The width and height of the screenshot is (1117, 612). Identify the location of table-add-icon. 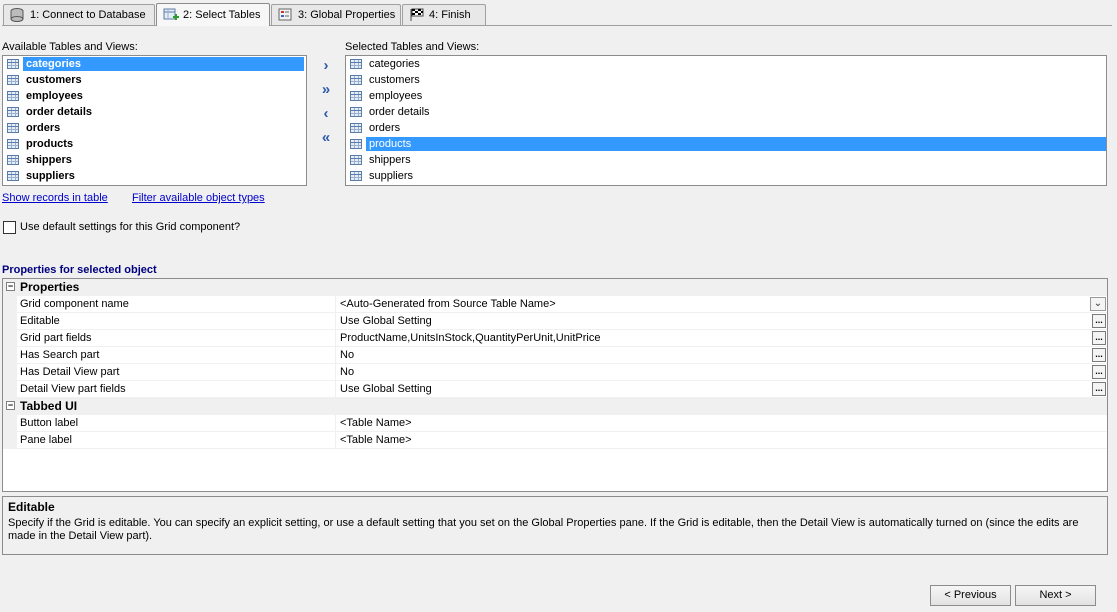
(171, 15).